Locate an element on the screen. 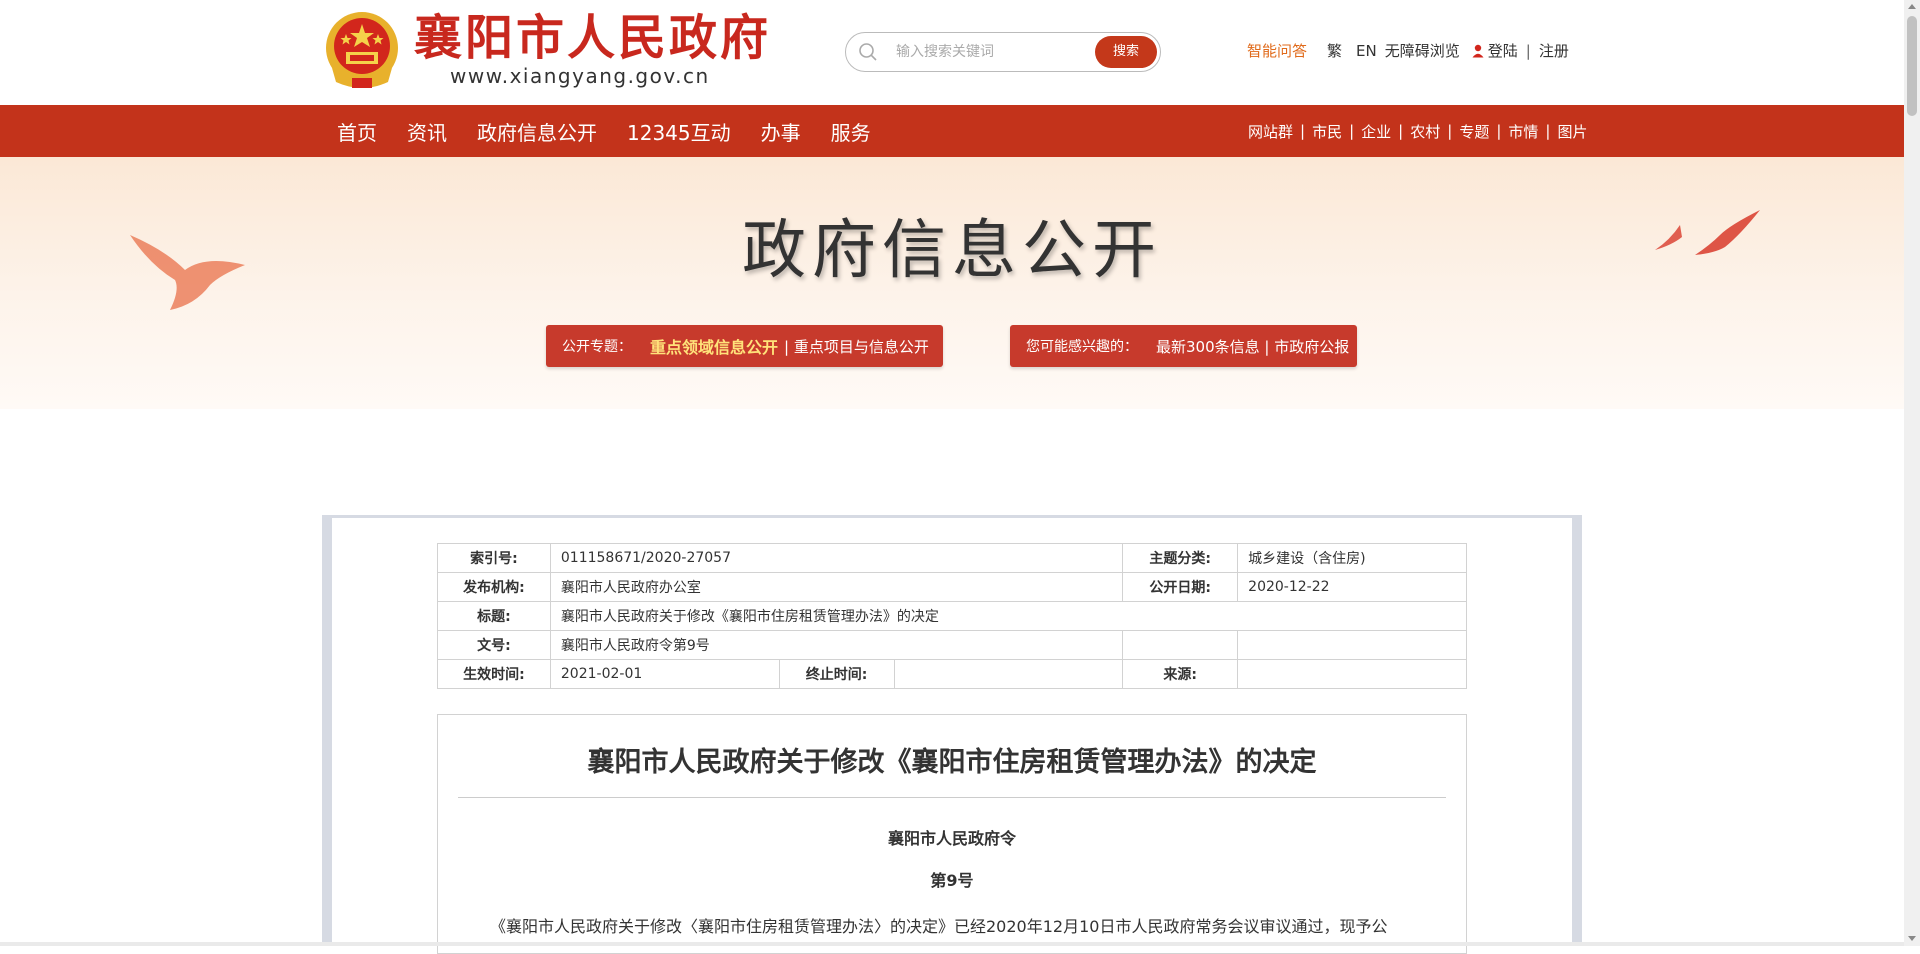 The image size is (1920, 954). table-row: 文号: 襄阳市人民政府令第9号 is located at coordinates (952, 645).